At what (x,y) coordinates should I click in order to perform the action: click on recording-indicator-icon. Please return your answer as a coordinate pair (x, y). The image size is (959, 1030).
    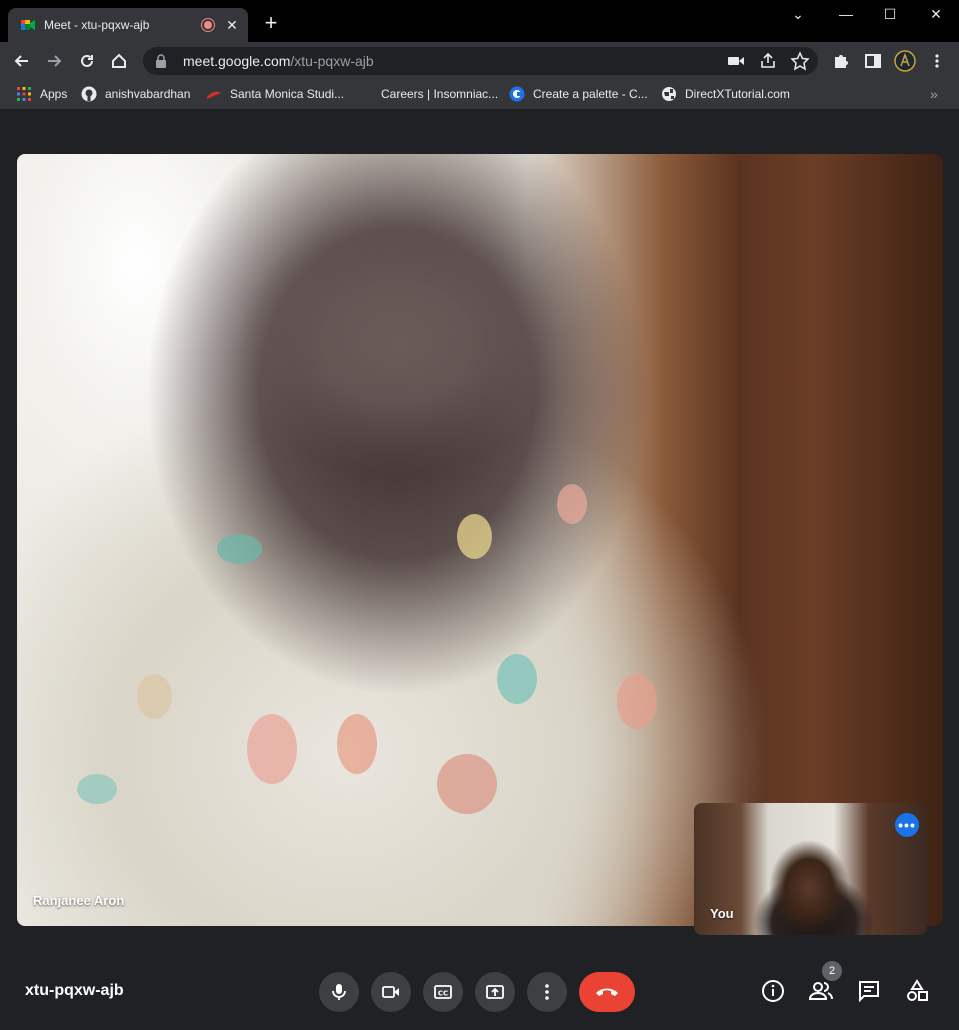
    Looking at the image, I should click on (208, 25).